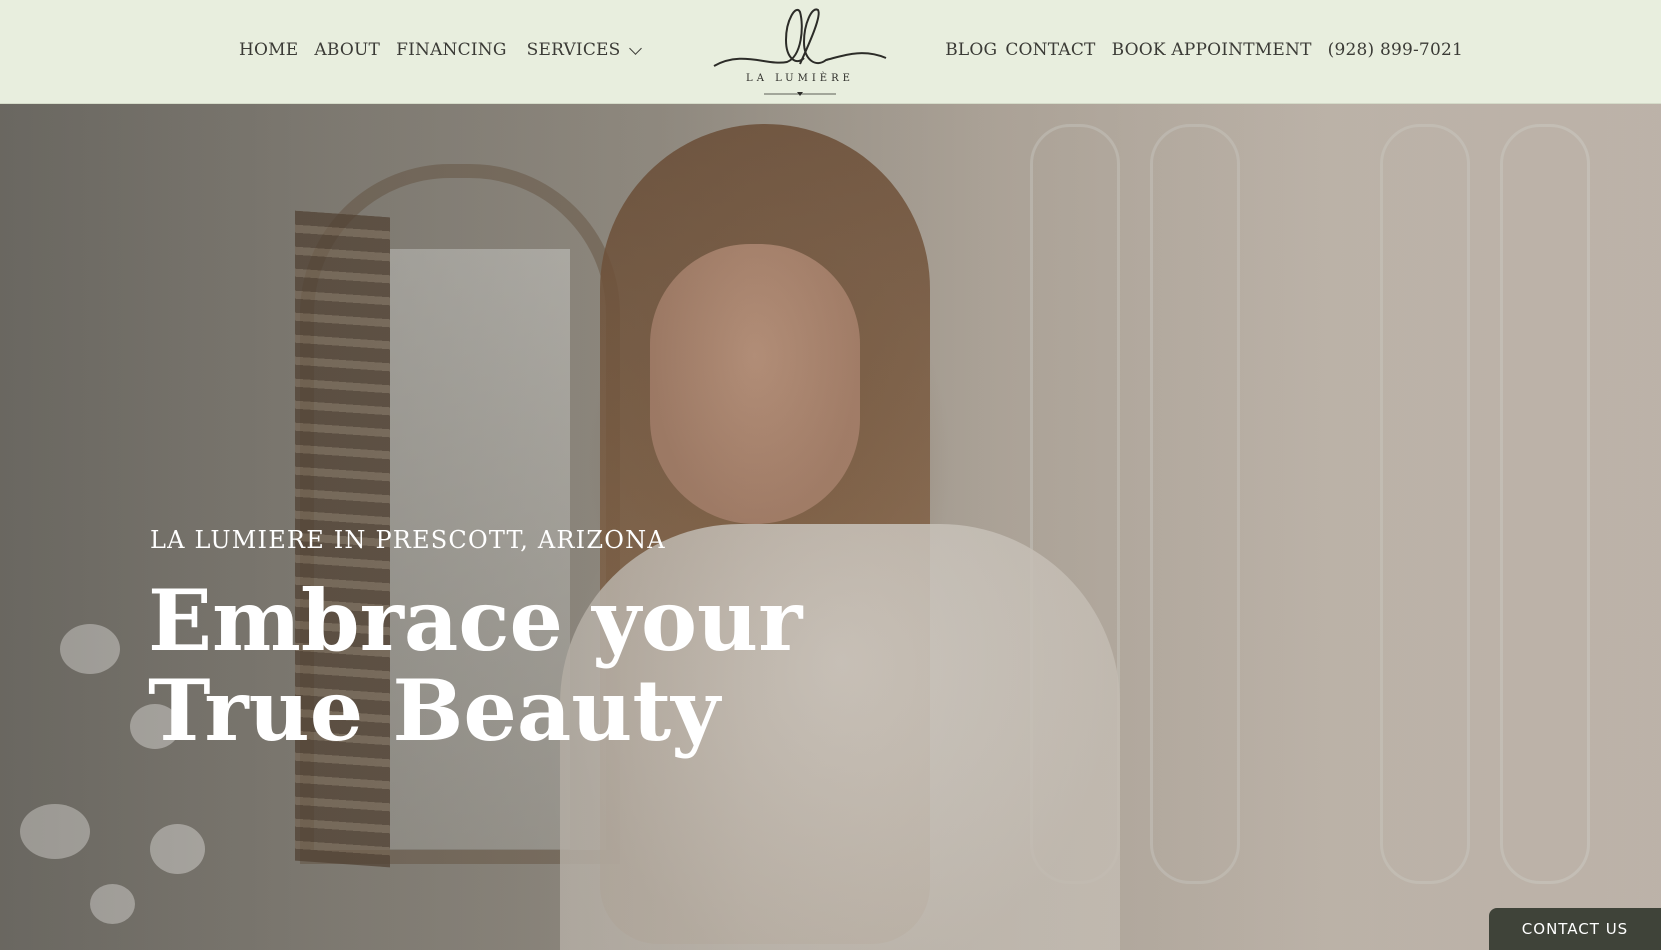  I want to click on ll-monogram-icon, so click(800, 52).